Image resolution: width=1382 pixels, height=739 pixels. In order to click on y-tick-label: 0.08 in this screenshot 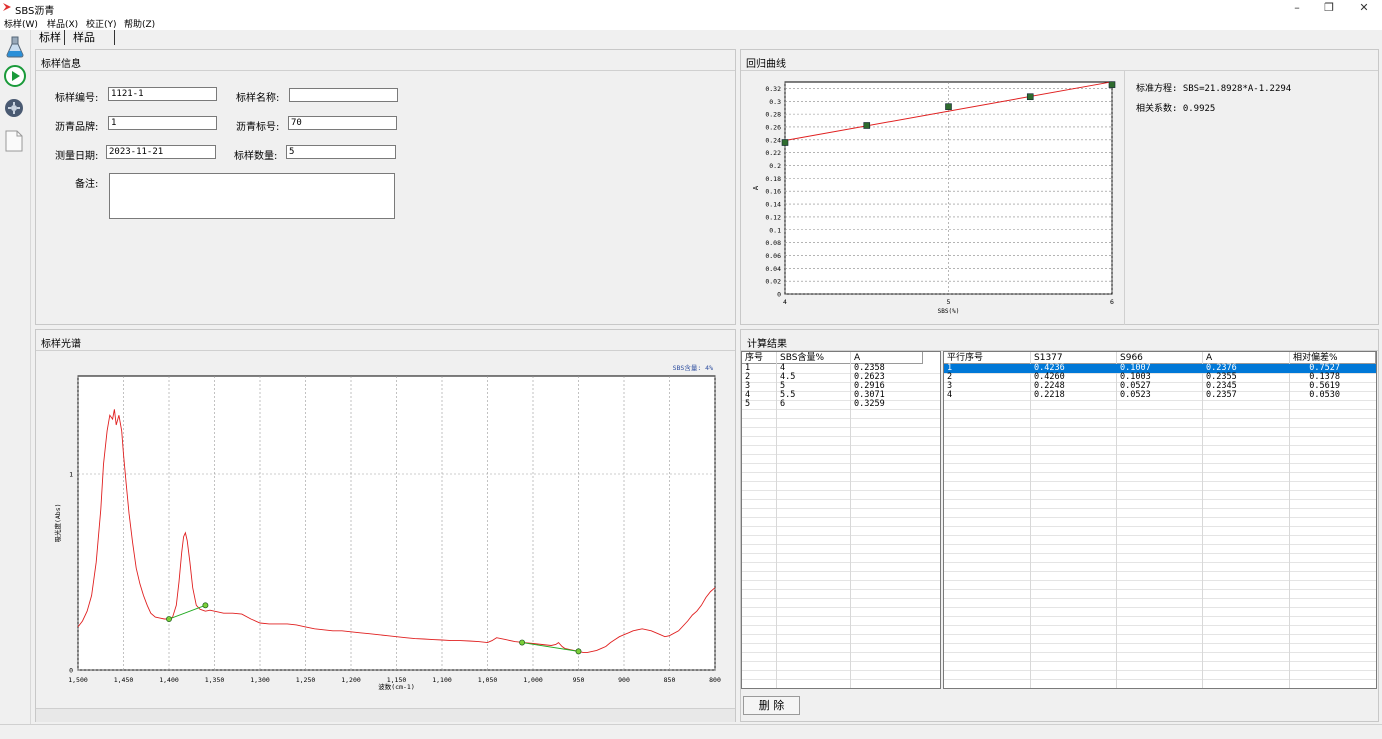, I will do `click(773, 243)`.